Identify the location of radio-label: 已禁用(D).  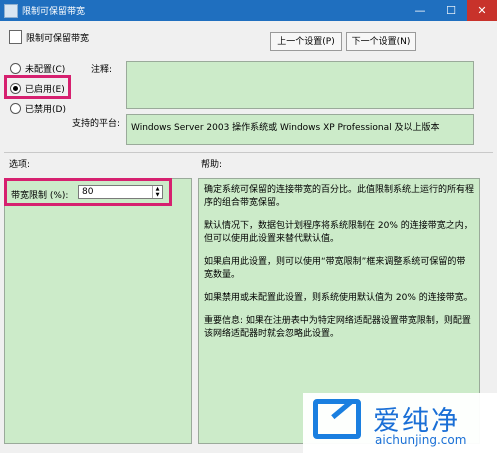
(45, 110).